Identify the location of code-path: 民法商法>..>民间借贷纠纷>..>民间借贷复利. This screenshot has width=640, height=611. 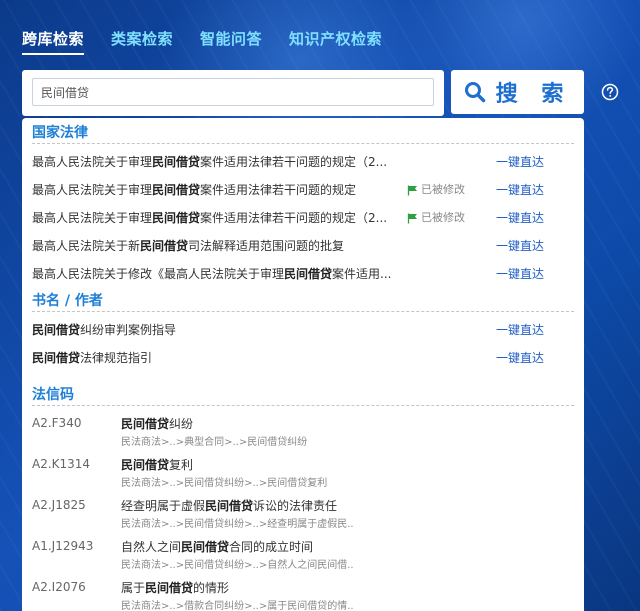
(224, 483).